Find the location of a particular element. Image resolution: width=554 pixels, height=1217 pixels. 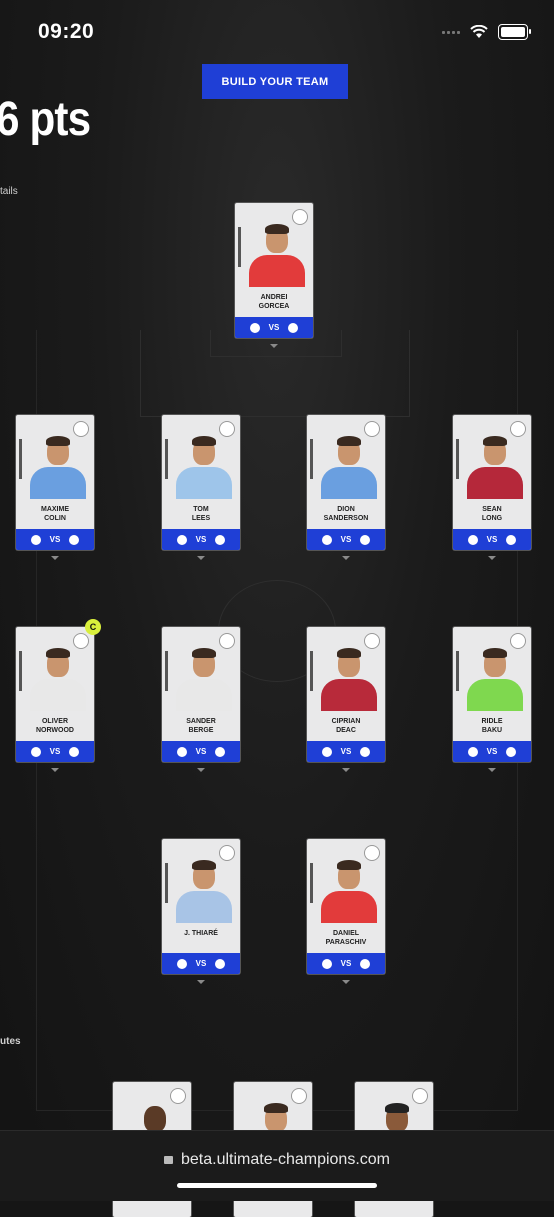

player-last-name: SANDERSON is located at coordinates (346, 518).